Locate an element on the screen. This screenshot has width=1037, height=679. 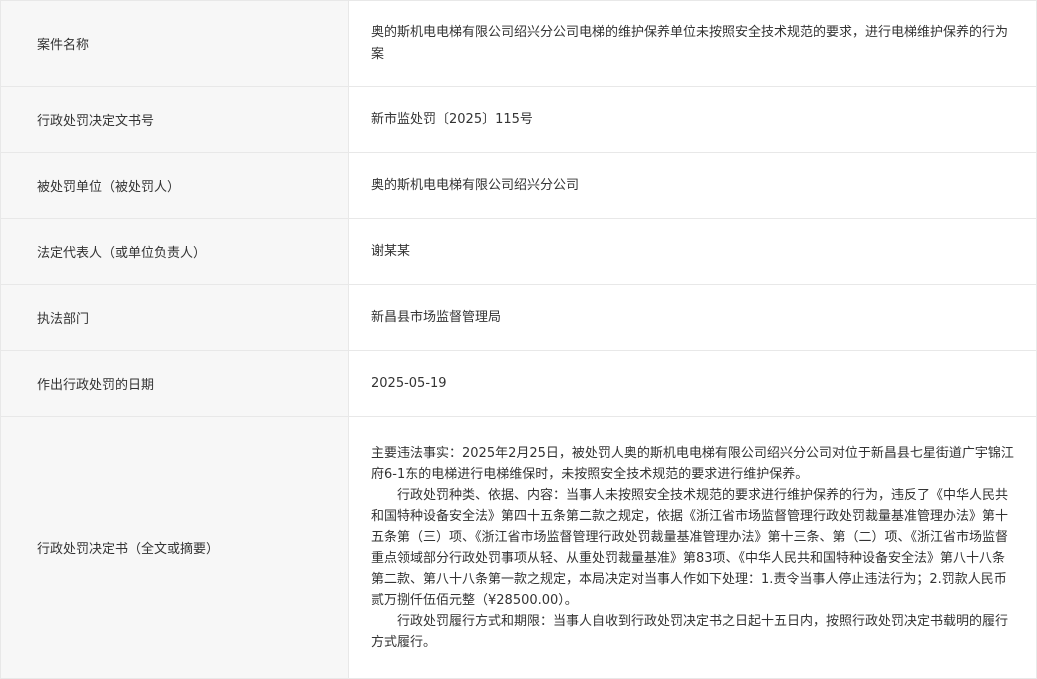
table-row-legal-representative: 法定代表人（或单位负责人） 谢某某 is located at coordinates (518, 251).